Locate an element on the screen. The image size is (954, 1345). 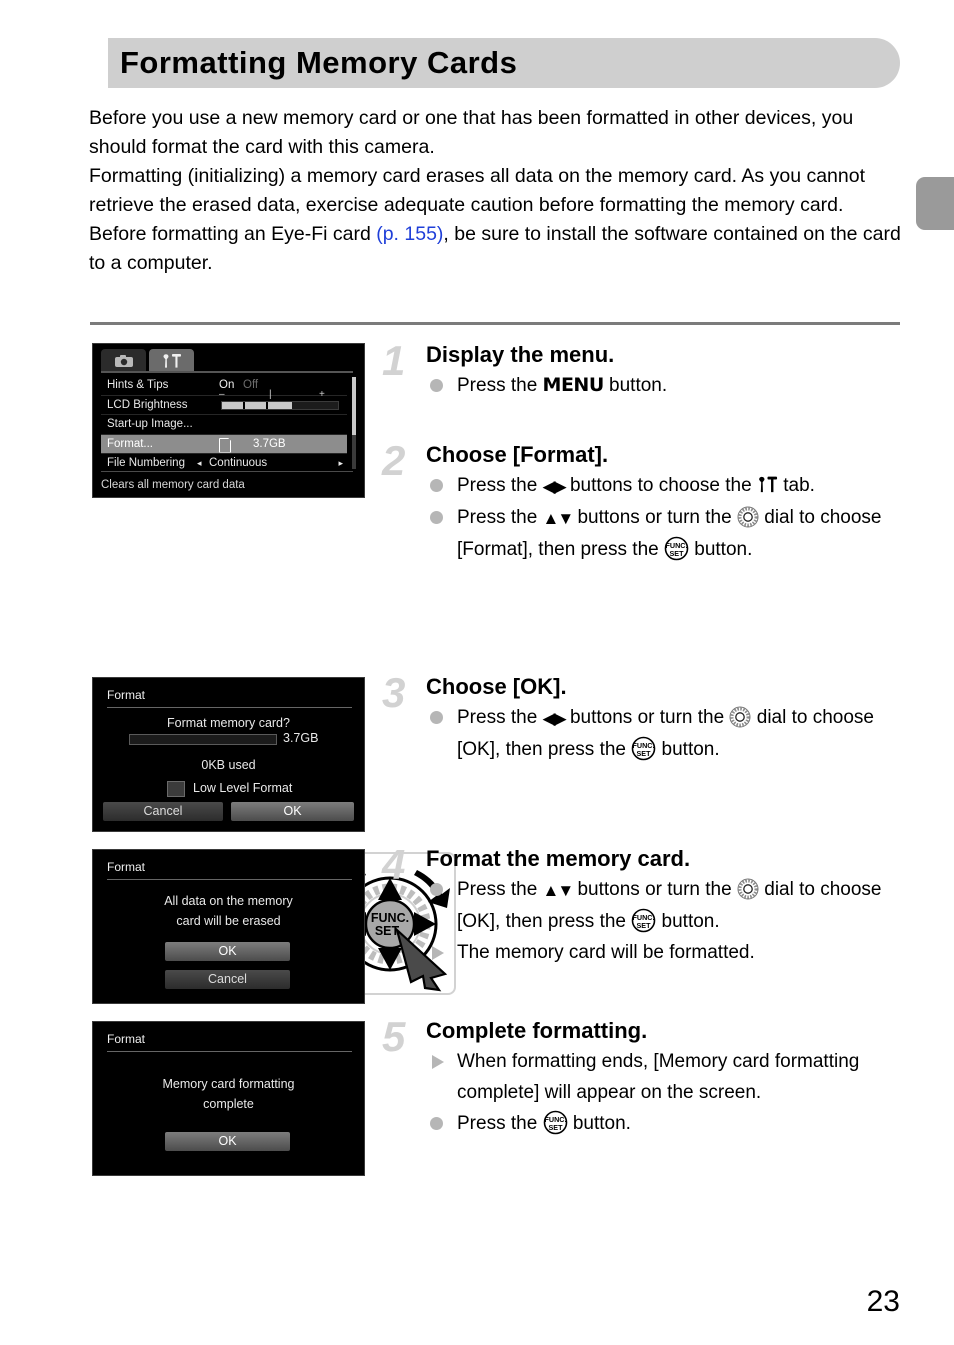
warning-line-2: card will be erased is located at coordinates (228, 921).